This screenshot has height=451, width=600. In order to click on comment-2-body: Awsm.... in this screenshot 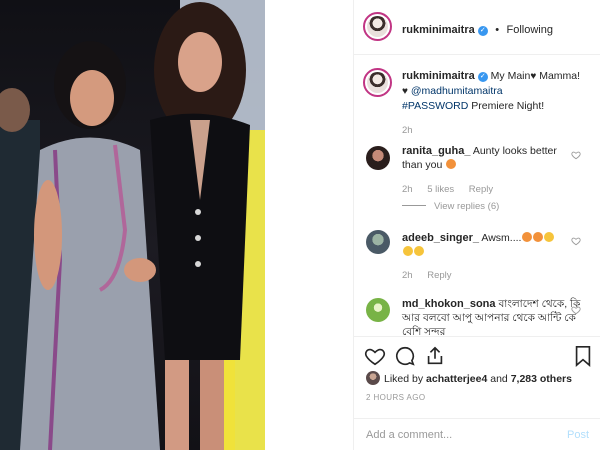, I will do `click(501, 238)`.